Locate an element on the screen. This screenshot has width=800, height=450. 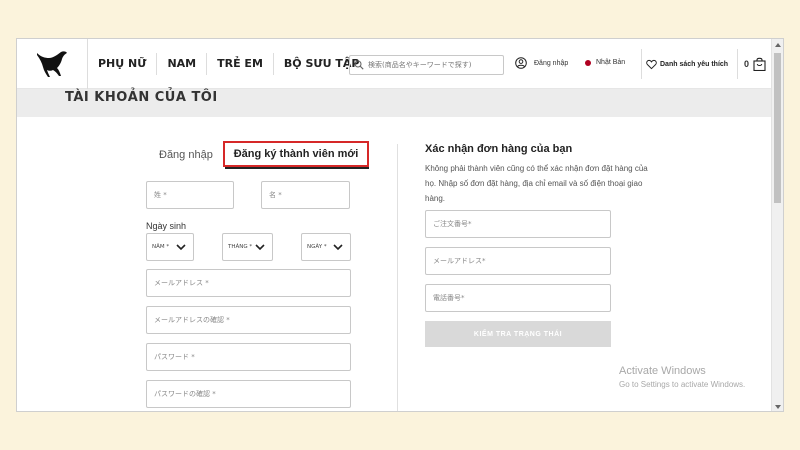
user-icon is located at coordinates (521, 63).